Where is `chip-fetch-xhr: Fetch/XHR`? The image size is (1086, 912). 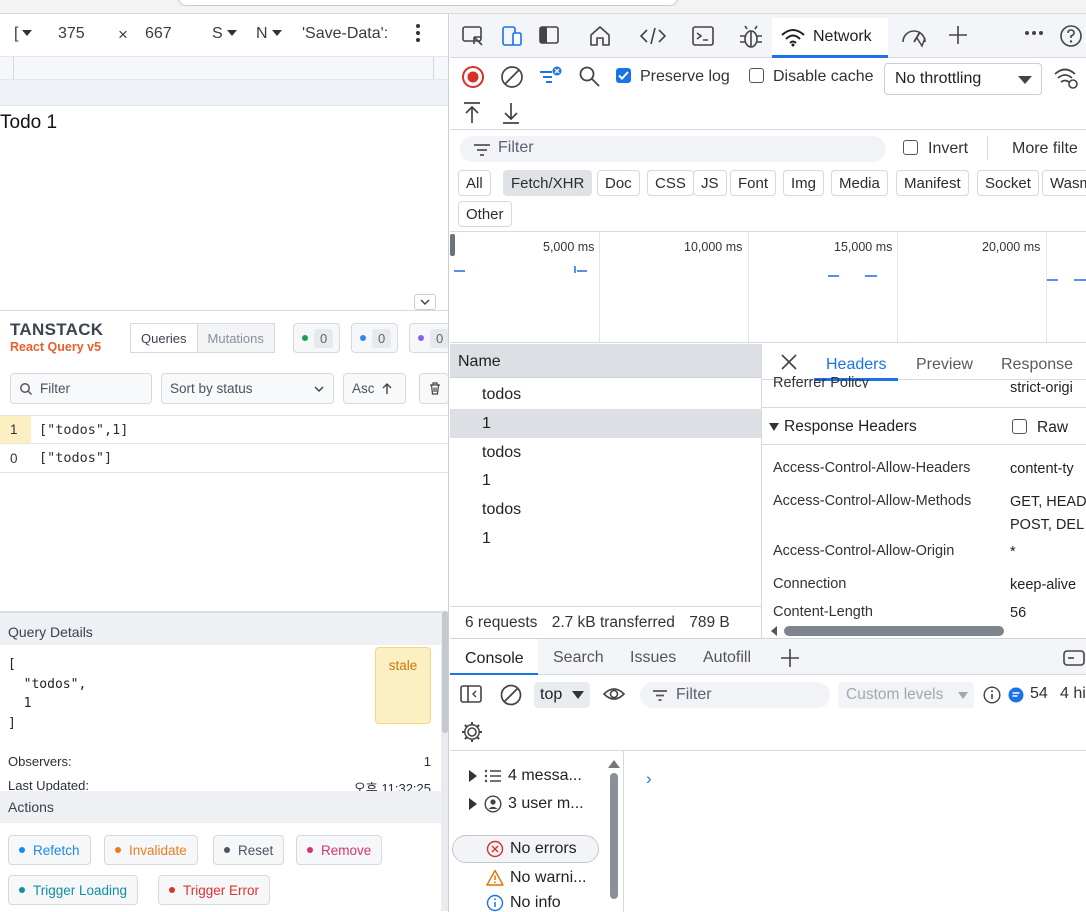
chip-fetch-xhr: Fetch/XHR is located at coordinates (548, 183).